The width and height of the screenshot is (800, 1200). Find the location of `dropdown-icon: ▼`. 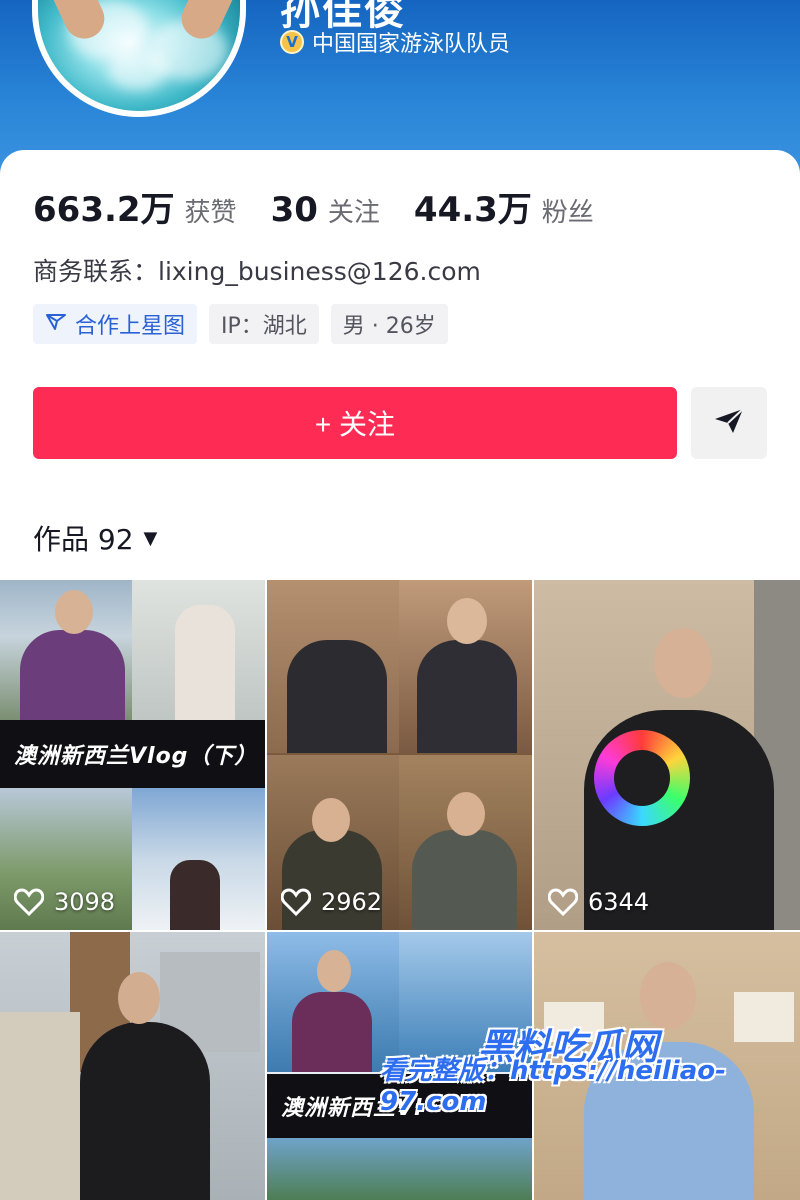

dropdown-icon: ▼ is located at coordinates (150, 538).